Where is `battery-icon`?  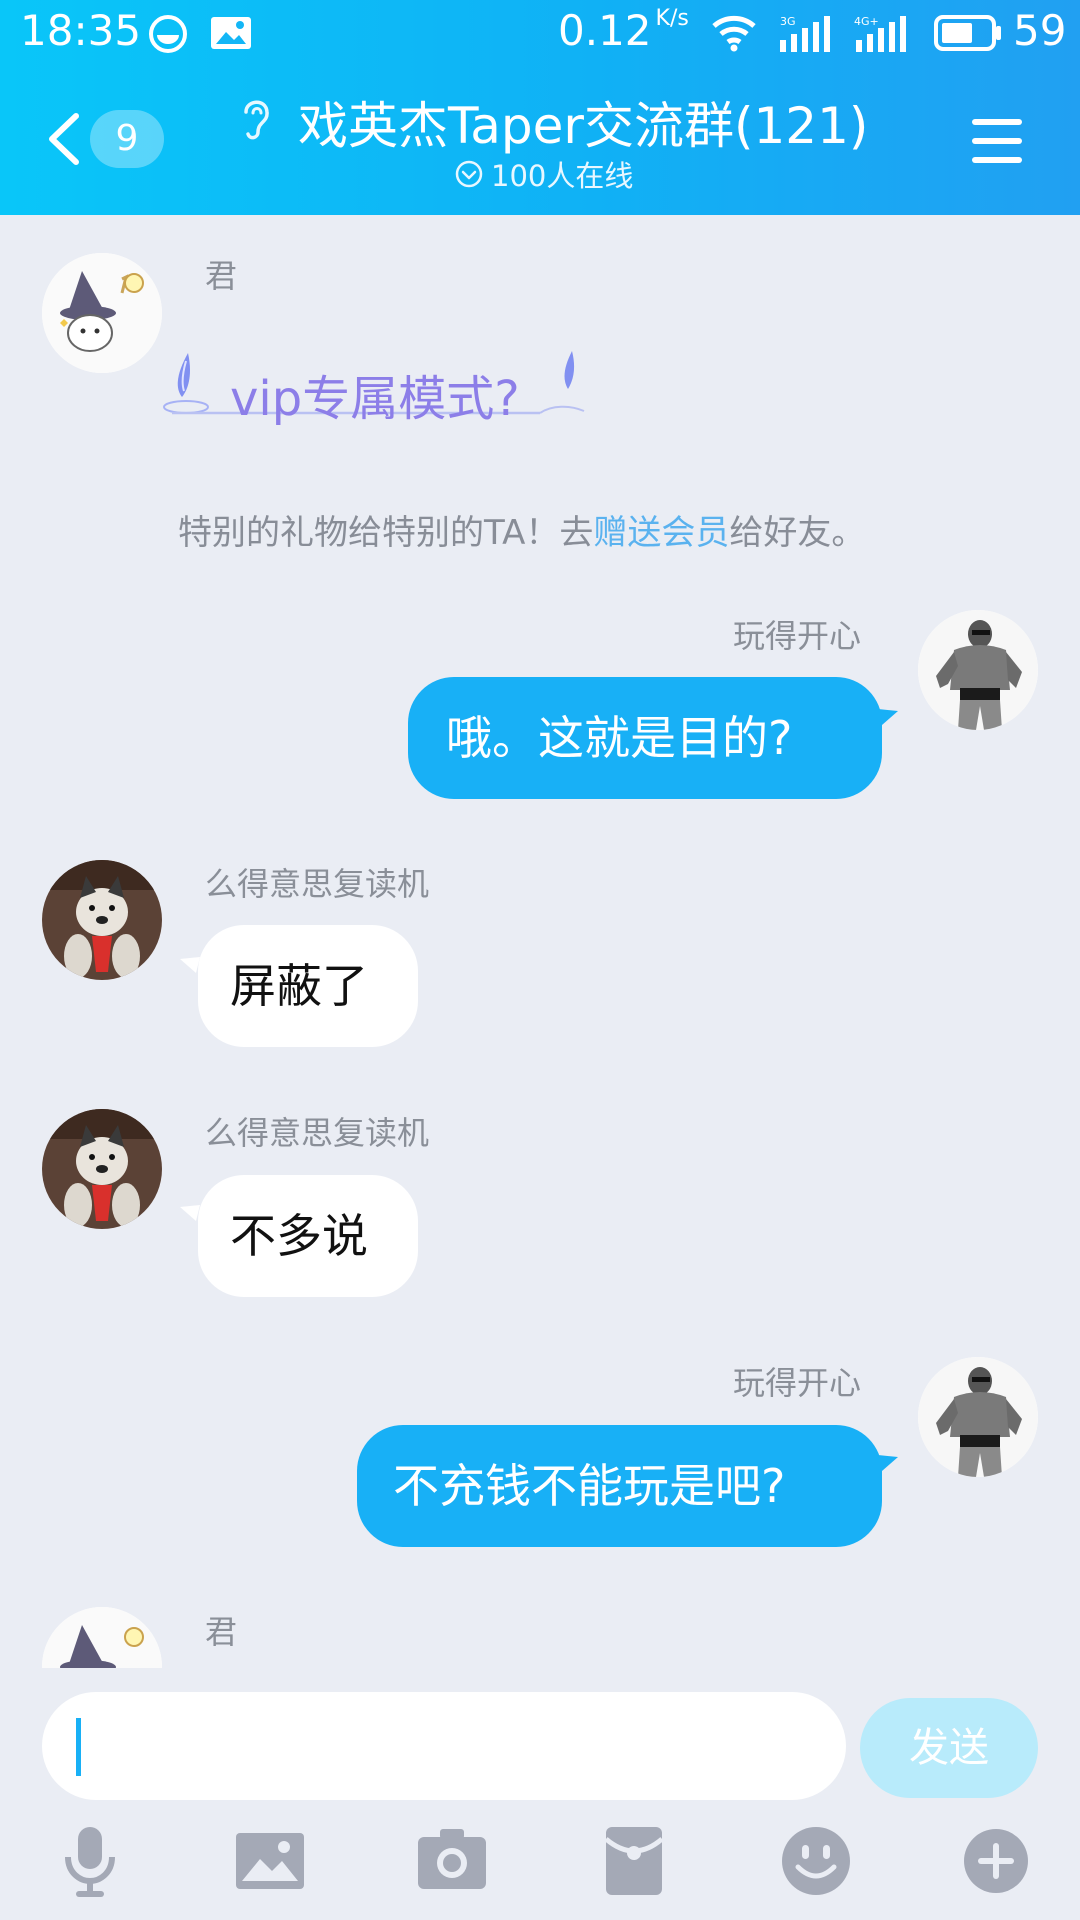 battery-icon is located at coordinates (967, 33).